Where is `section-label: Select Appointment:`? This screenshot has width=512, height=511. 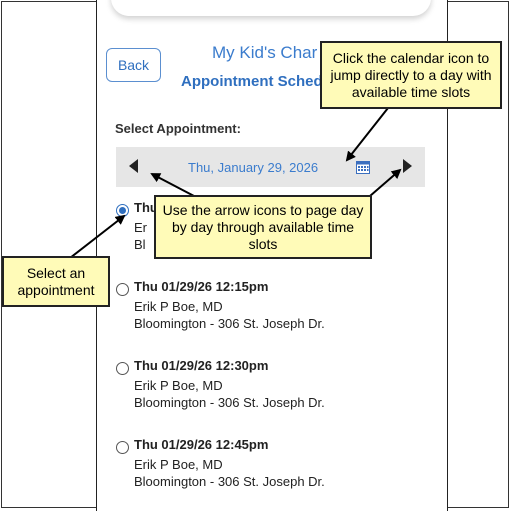
section-label: Select Appointment: is located at coordinates (178, 128).